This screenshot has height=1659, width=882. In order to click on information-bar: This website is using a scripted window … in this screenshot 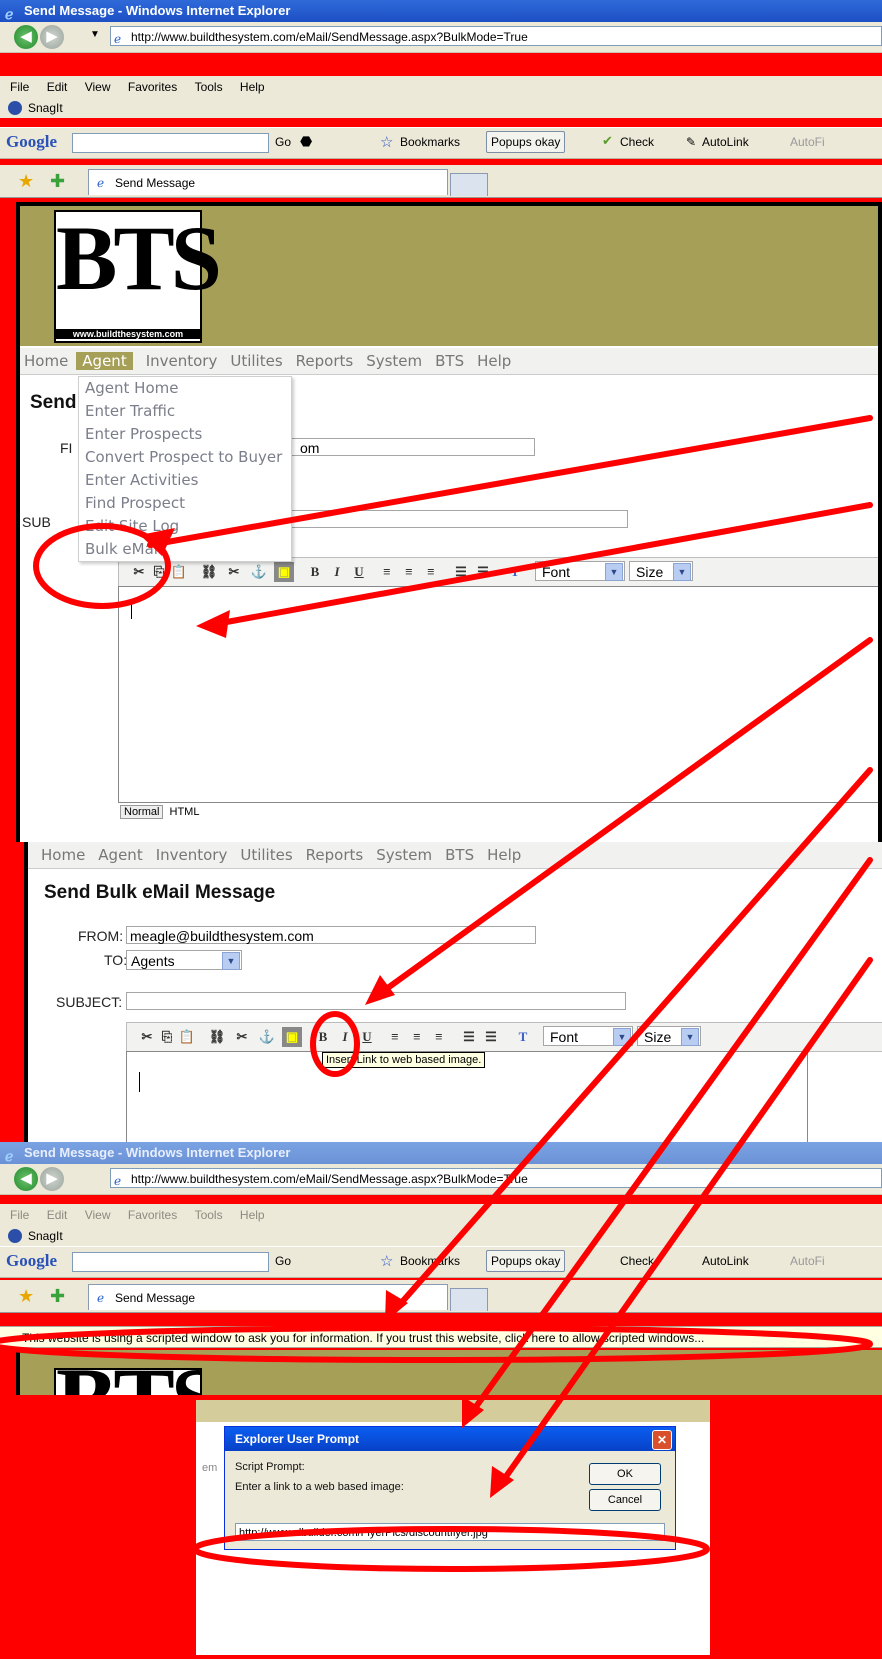, I will do `click(441, 1337)`.